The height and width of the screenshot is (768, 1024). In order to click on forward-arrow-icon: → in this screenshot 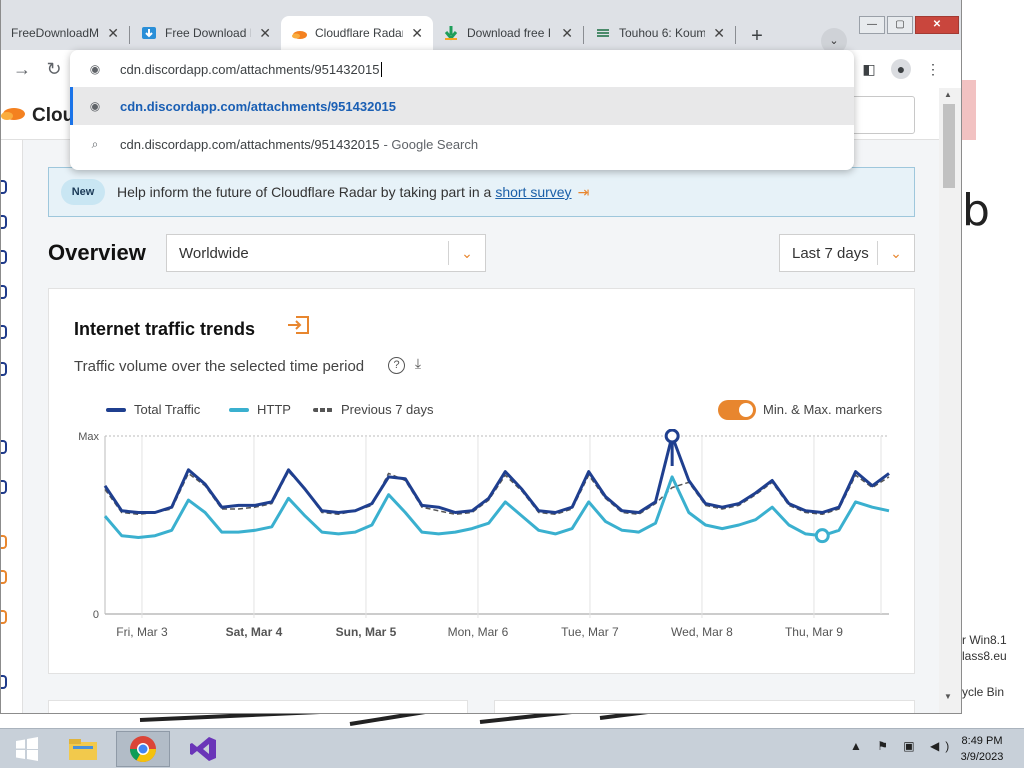, I will do `click(22, 69)`.